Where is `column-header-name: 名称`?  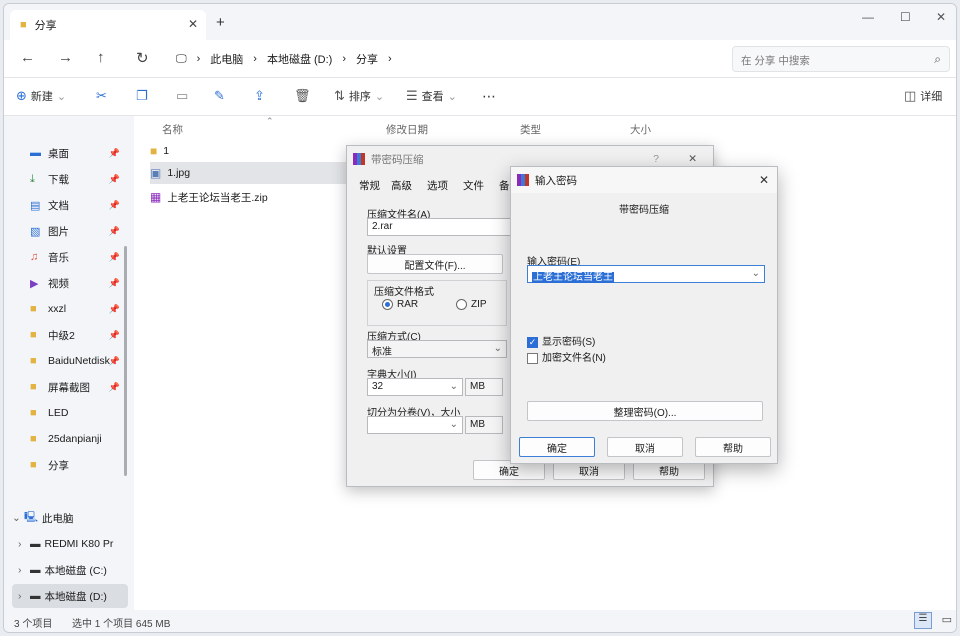 column-header-name: 名称 is located at coordinates (172, 129).